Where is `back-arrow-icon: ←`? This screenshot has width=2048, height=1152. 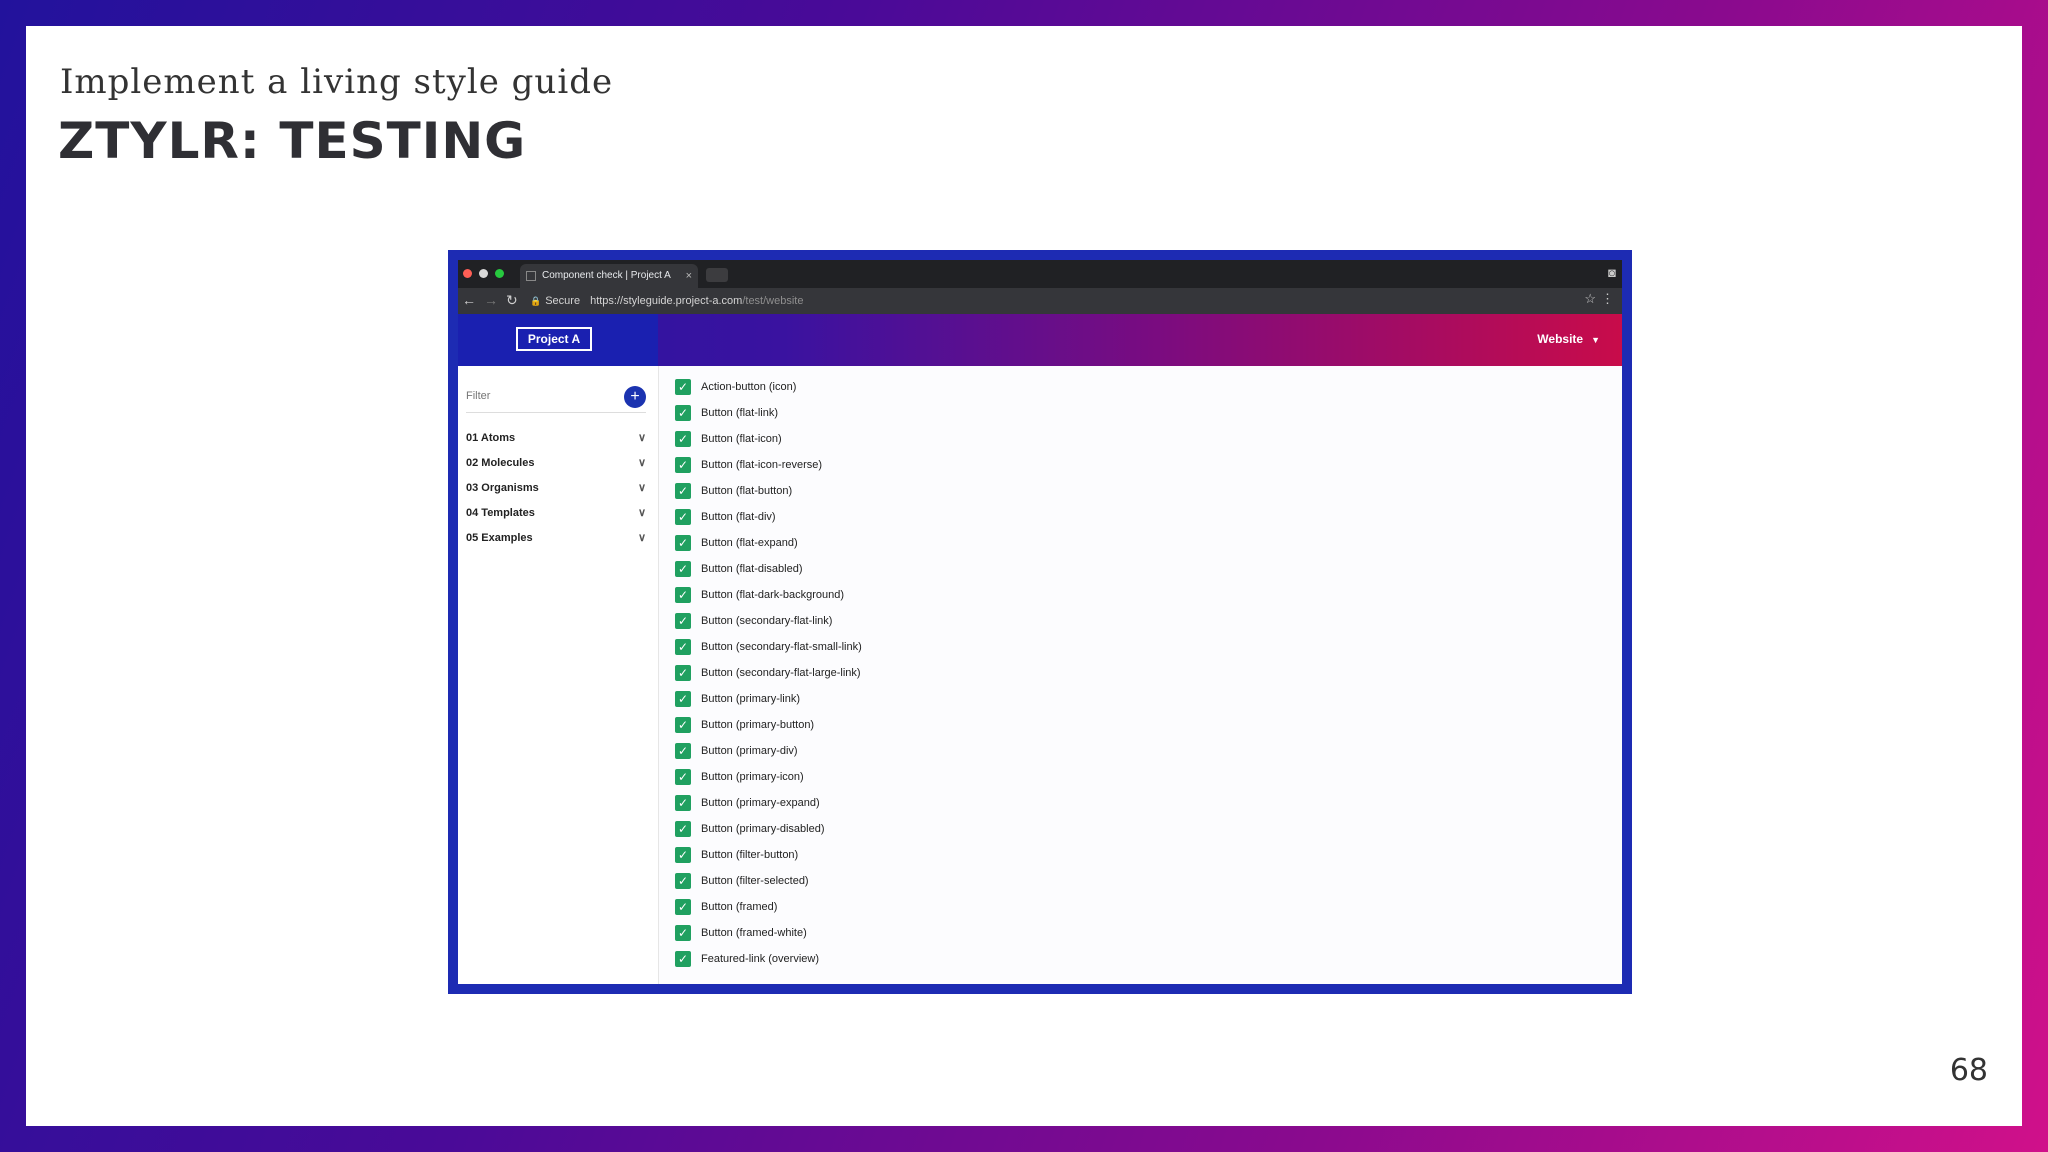 back-arrow-icon: ← is located at coordinates (469, 300).